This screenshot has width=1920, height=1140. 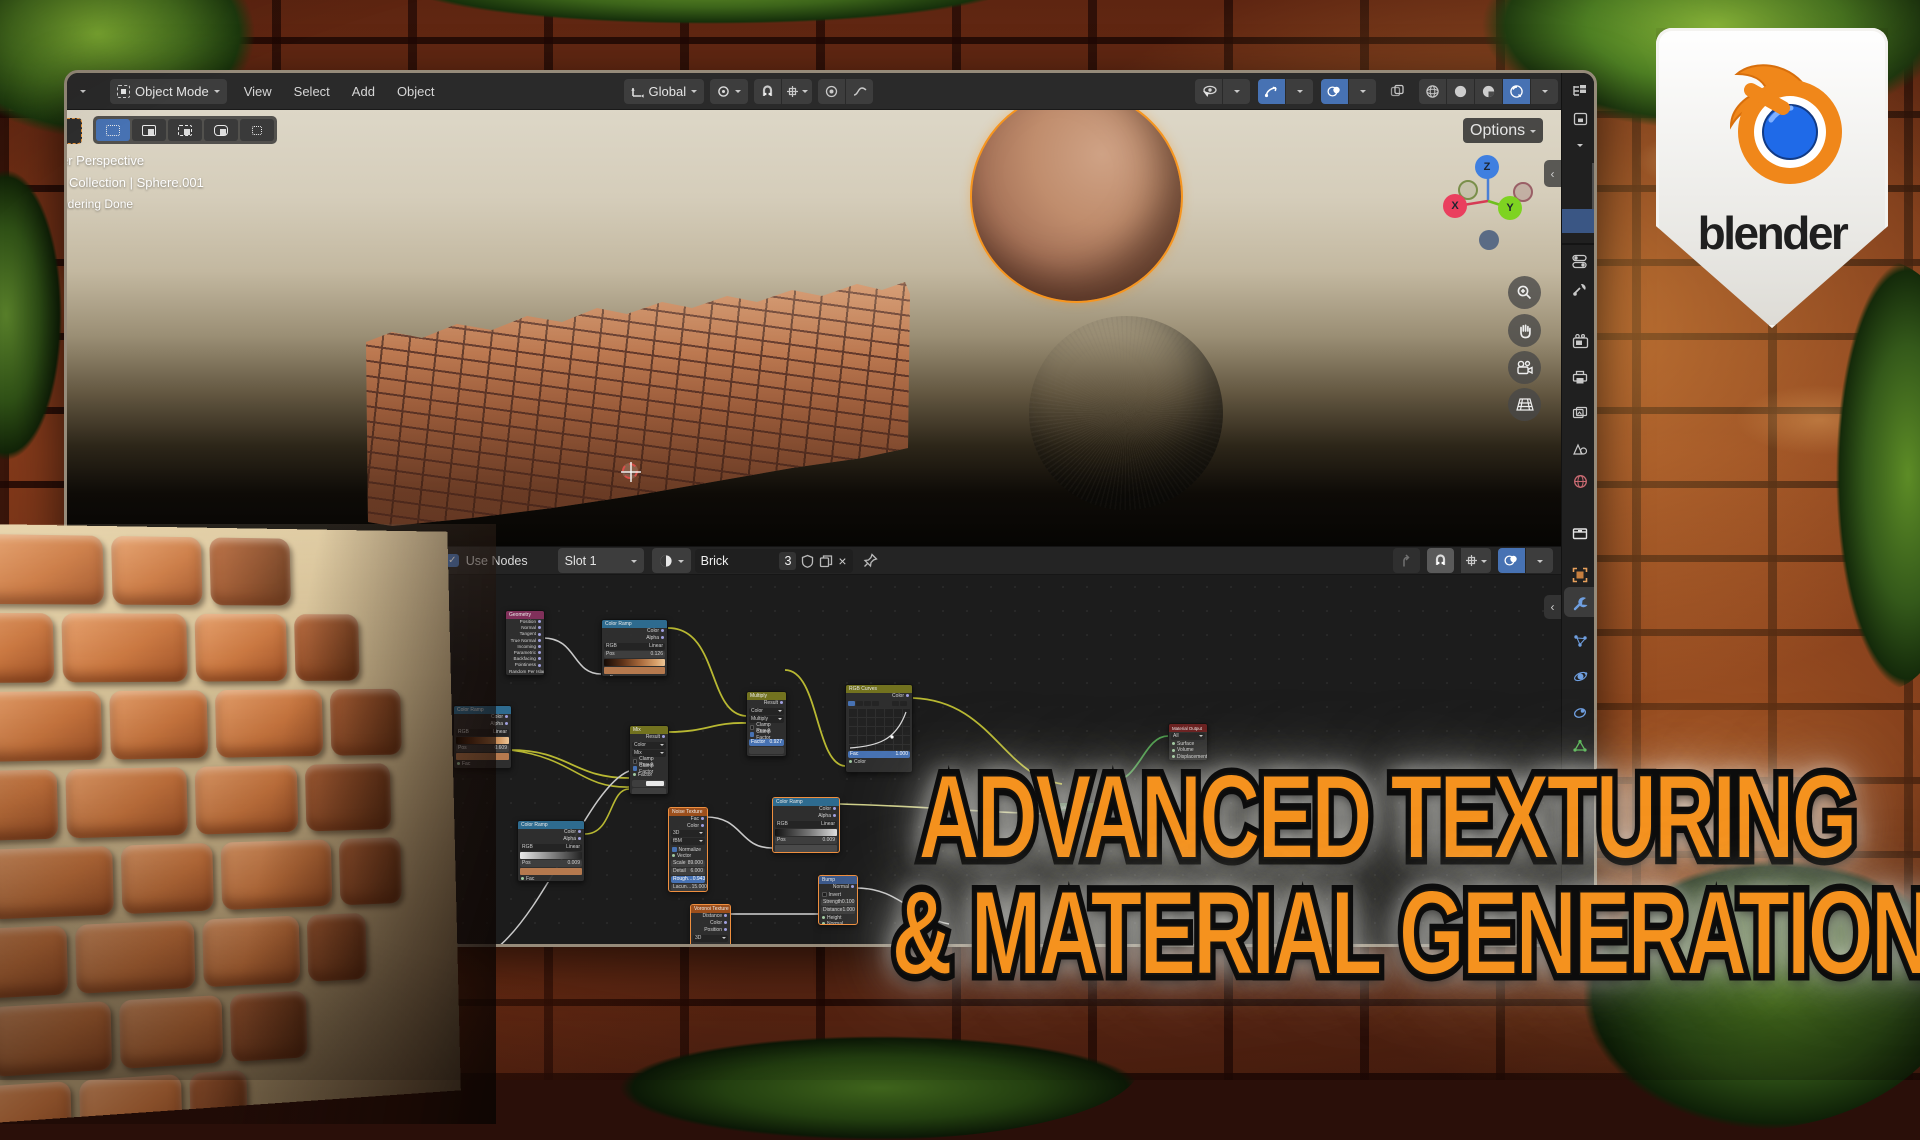 What do you see at coordinates (1126, 413) in the screenshot?
I see `sphere-concrete` at bounding box center [1126, 413].